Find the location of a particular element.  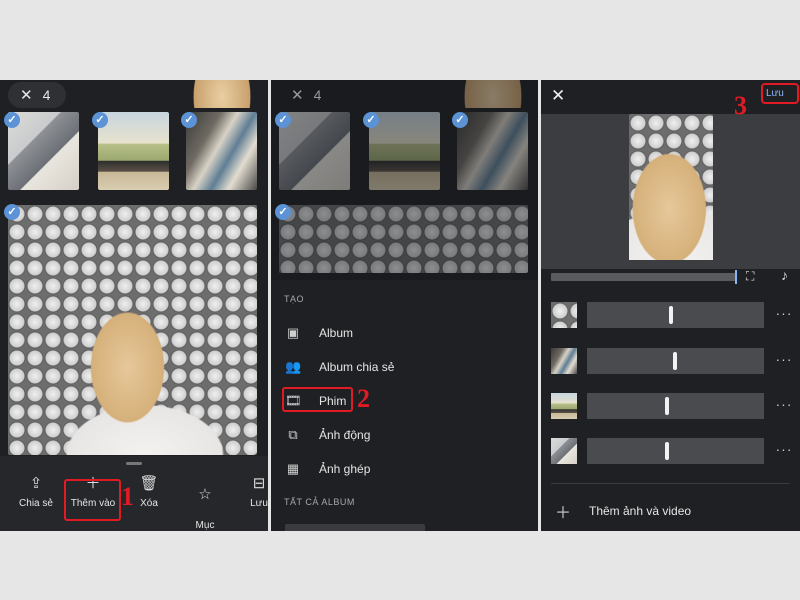

collage-icon: ▦ is located at coordinates (293, 468).